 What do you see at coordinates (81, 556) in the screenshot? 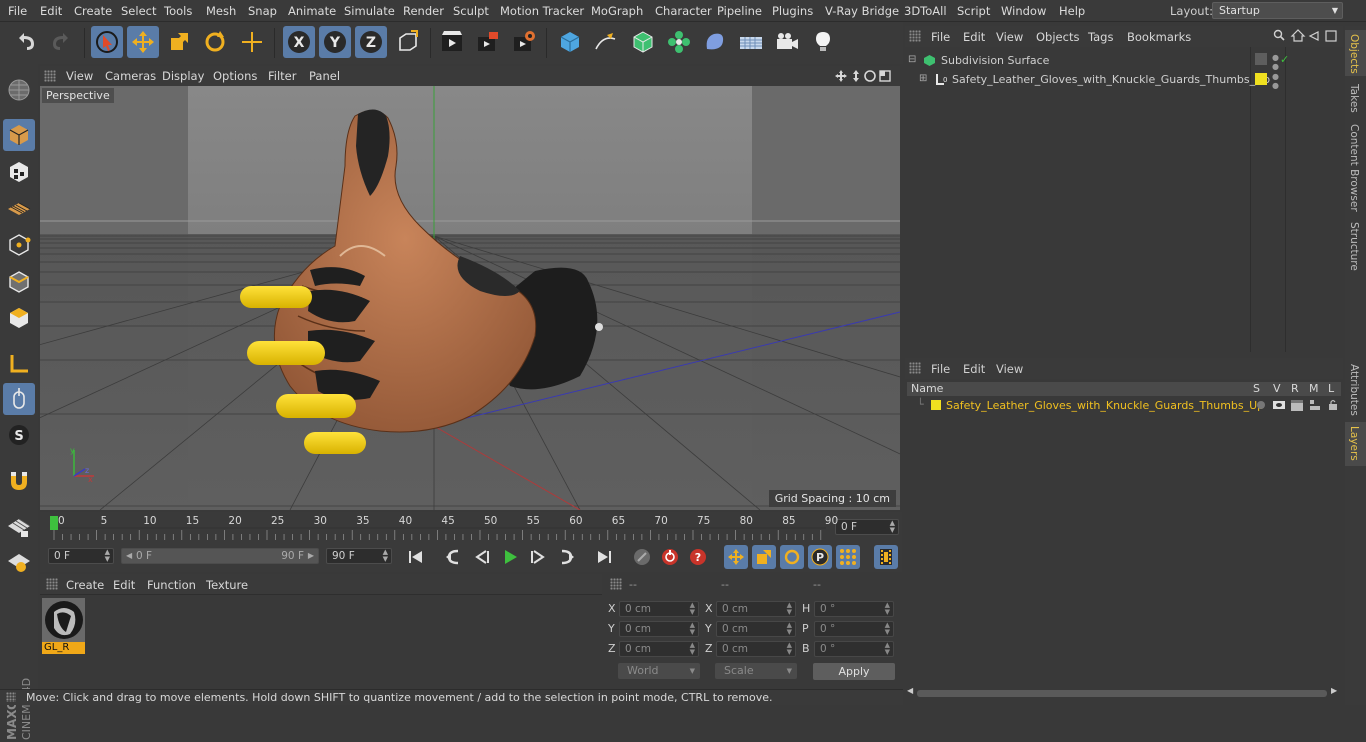
I see `start-frame-field: 0 F ▲ ▼` at bounding box center [81, 556].